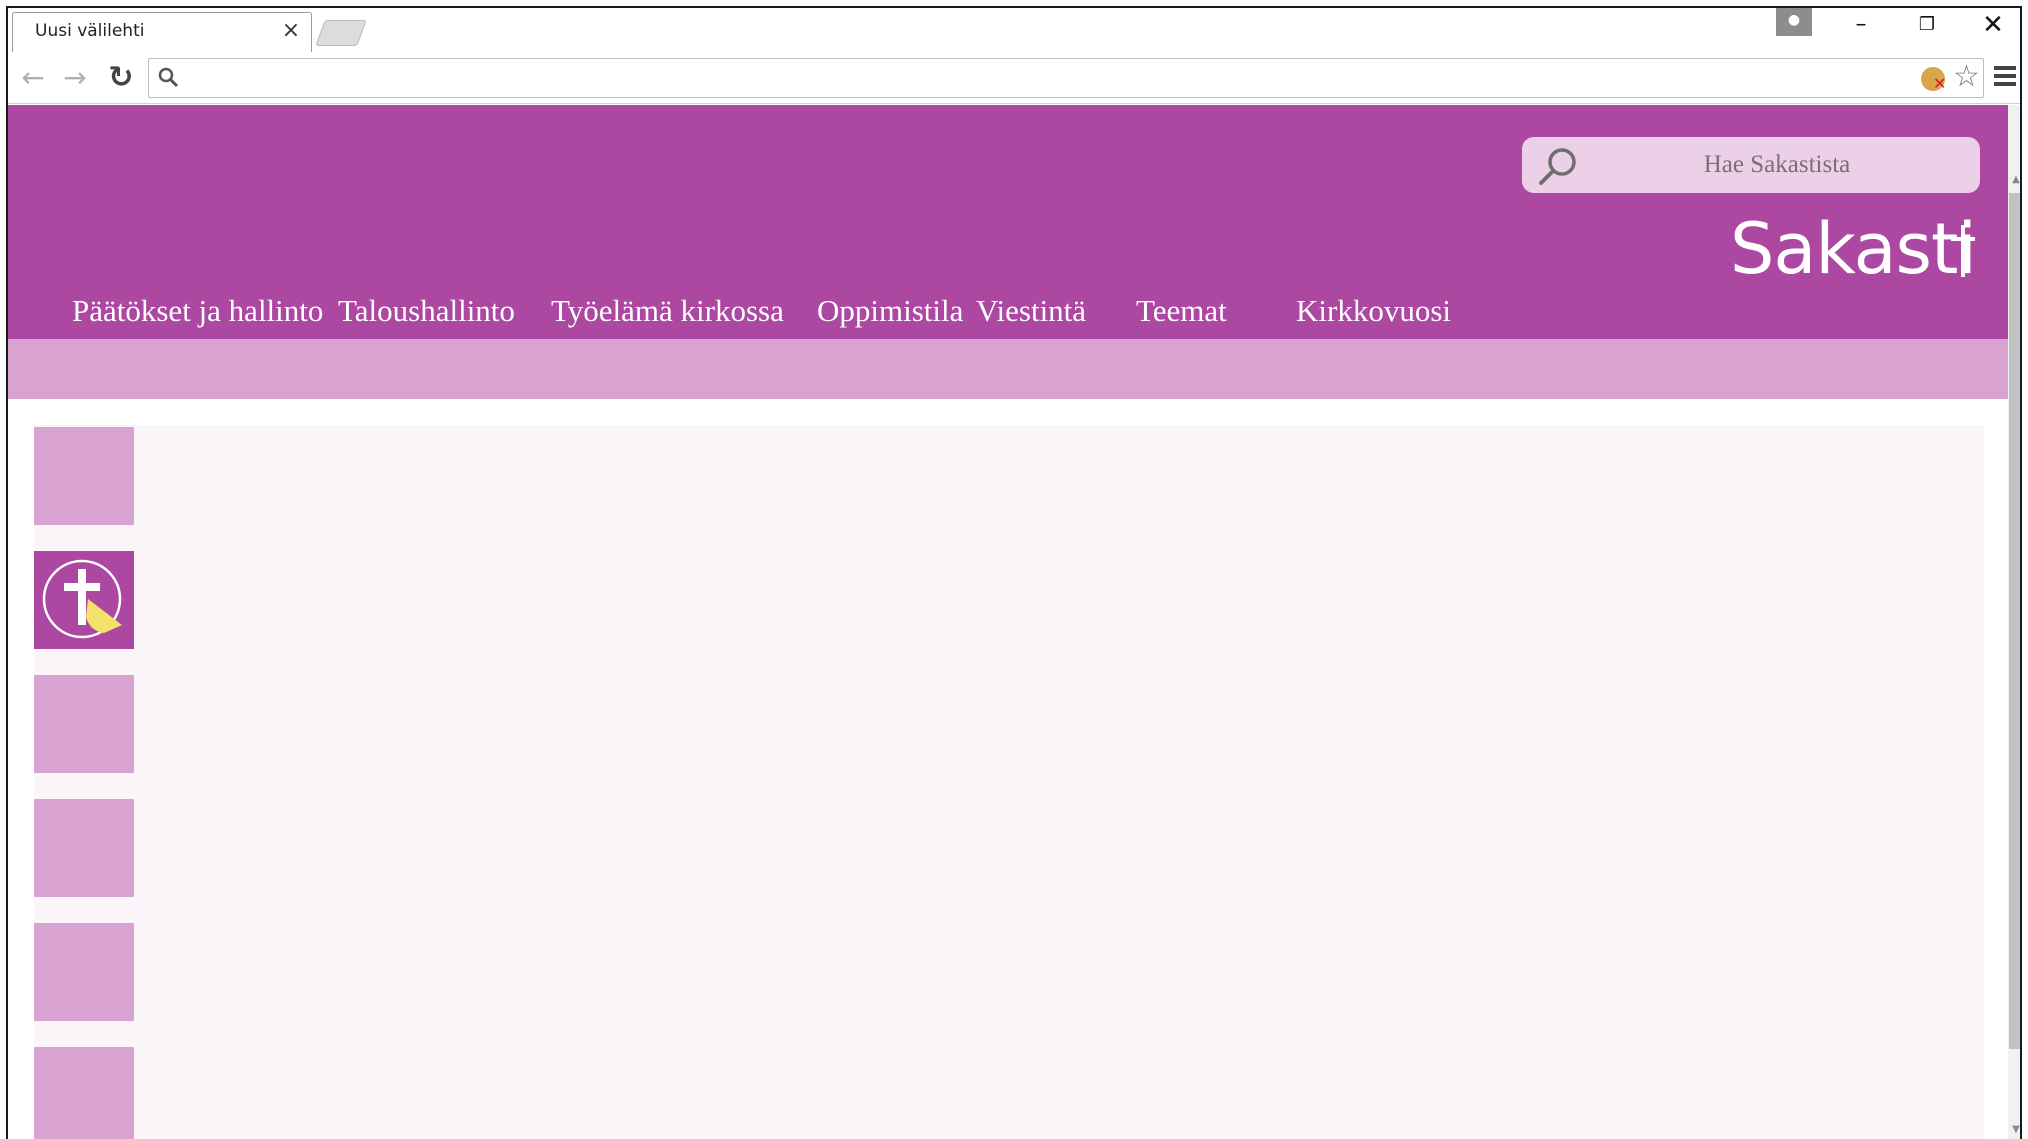 This screenshot has height=1139, width=2028. What do you see at coordinates (2015, 1130) in the screenshot?
I see `scroll-down-arrow-icon: ▼` at bounding box center [2015, 1130].